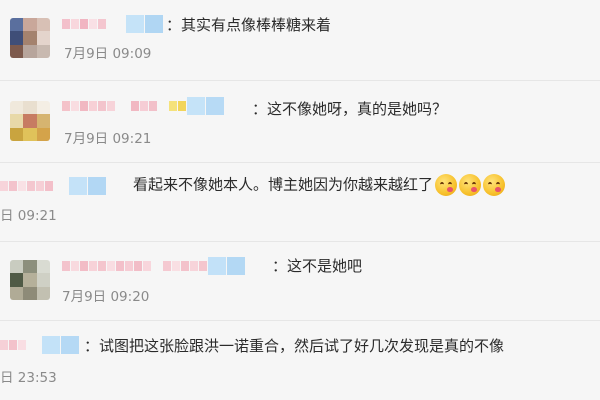 Image resolution: width=600 pixels, height=400 pixels. Describe the element at coordinates (294, 346) in the screenshot. I see `comment-text: ：试图把这张脸跟洪一诺重合，然后试了好几次发现是真的不像` at that location.